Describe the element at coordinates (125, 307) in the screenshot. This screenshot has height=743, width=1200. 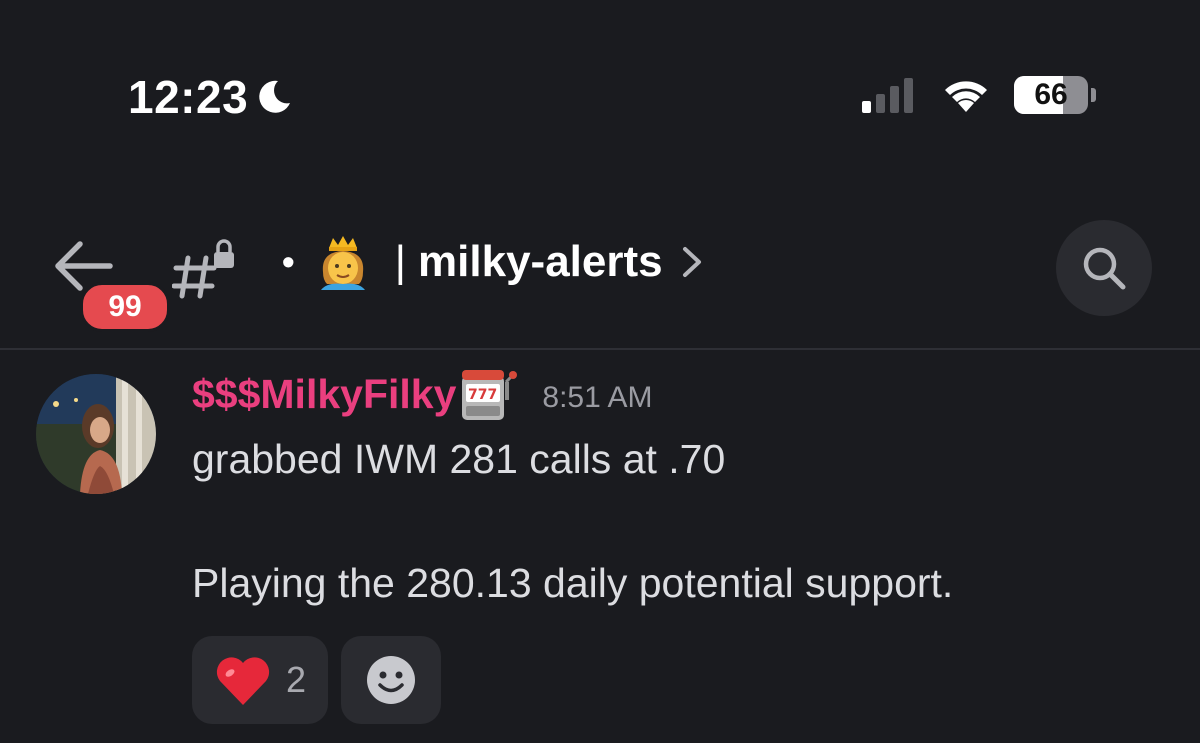
I see `unread-badge: 99` at that location.